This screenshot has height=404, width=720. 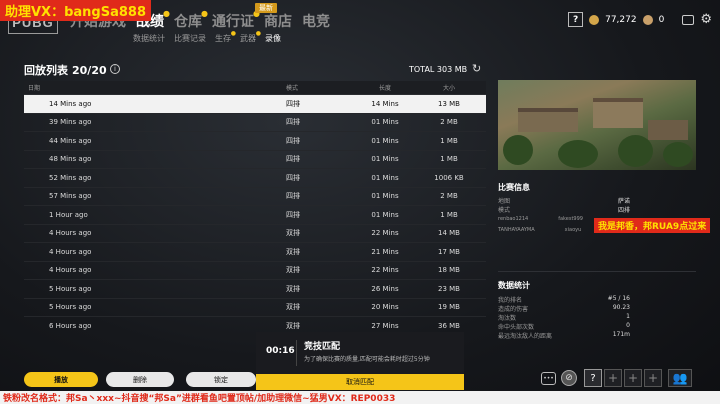 I want to click on cell-date: 52 Mins ago, so click(x=70, y=177).